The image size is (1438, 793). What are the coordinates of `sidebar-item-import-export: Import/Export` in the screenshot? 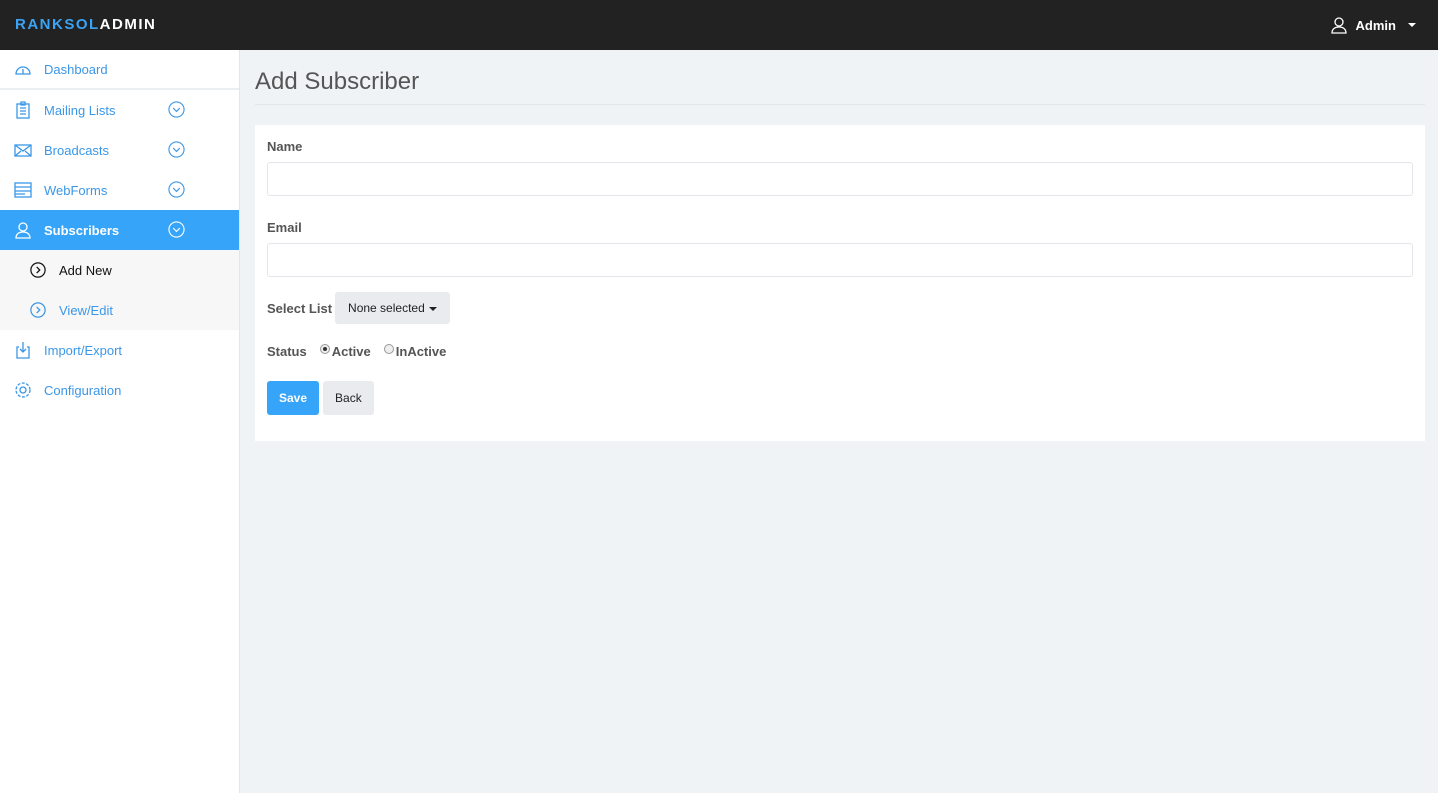 It's located at (119, 350).